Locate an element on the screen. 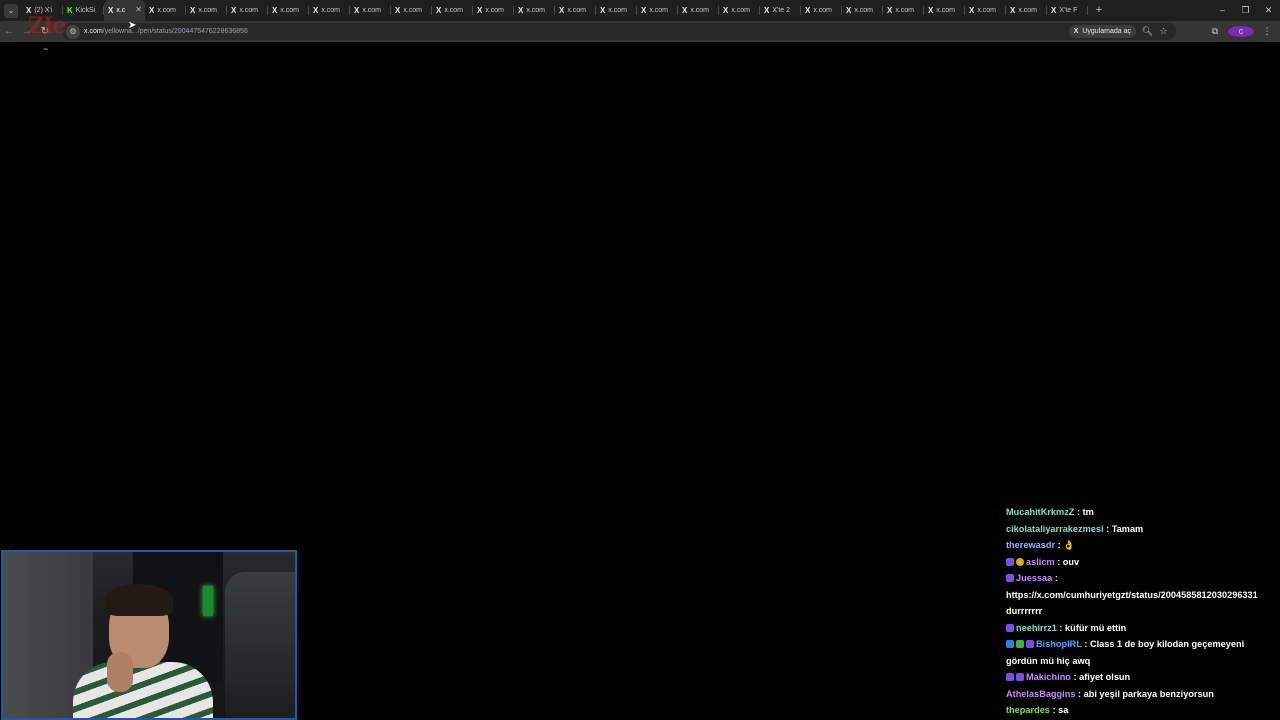 The width and height of the screenshot is (1280, 720). chat-username: cikolataliyarrakezmesi is located at coordinates (1055, 529).